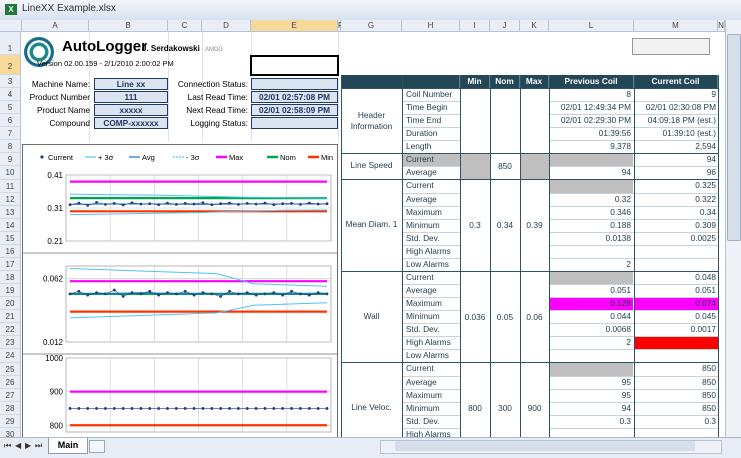 The image size is (741, 458). Describe the element at coordinates (590, 199) in the screenshot. I see `previous-coil-value: 0.32` at that location.